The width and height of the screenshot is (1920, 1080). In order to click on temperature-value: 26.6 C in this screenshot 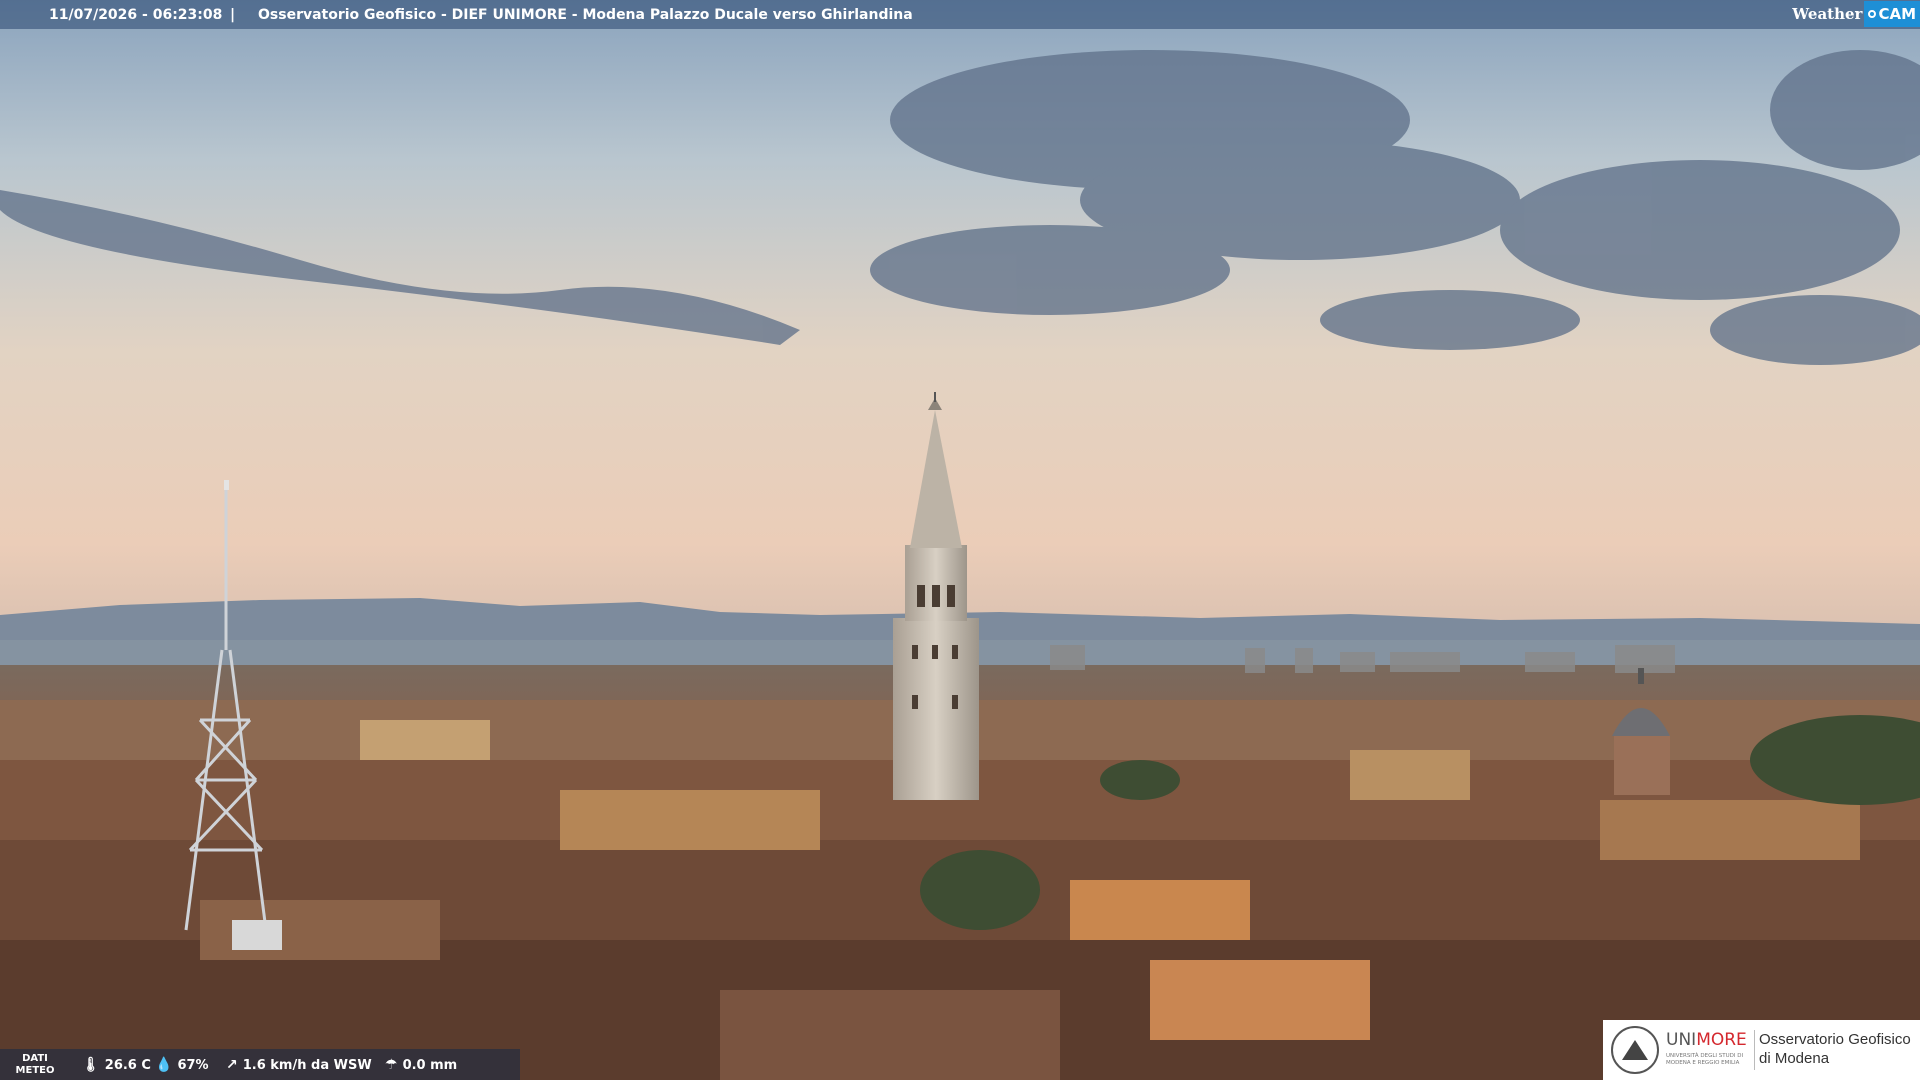, I will do `click(127, 1065)`.